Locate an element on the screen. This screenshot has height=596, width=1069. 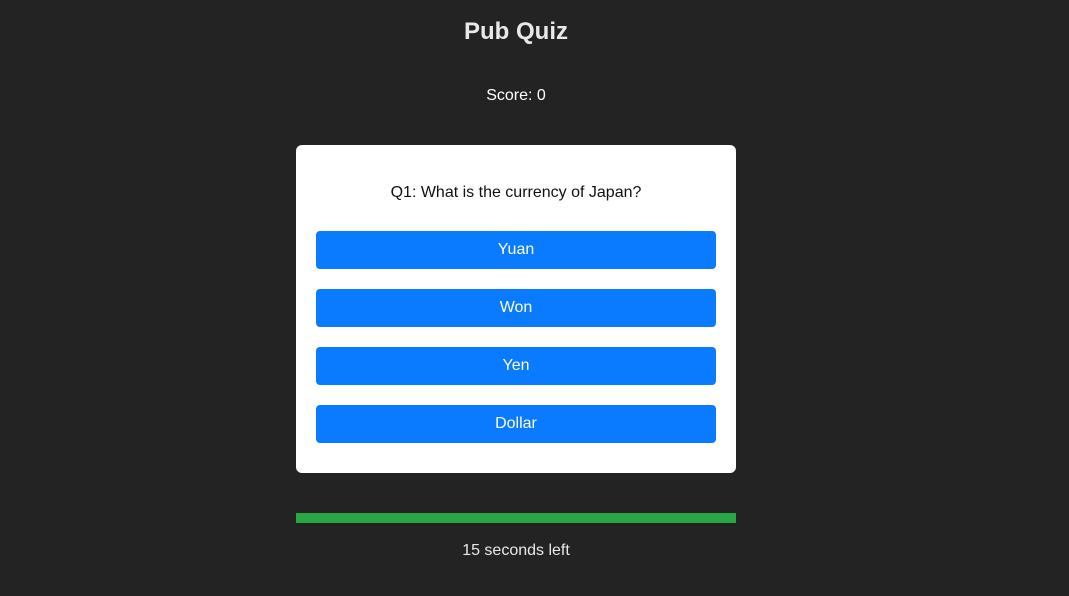
answer-button-yen: Yen is located at coordinates (516, 366).